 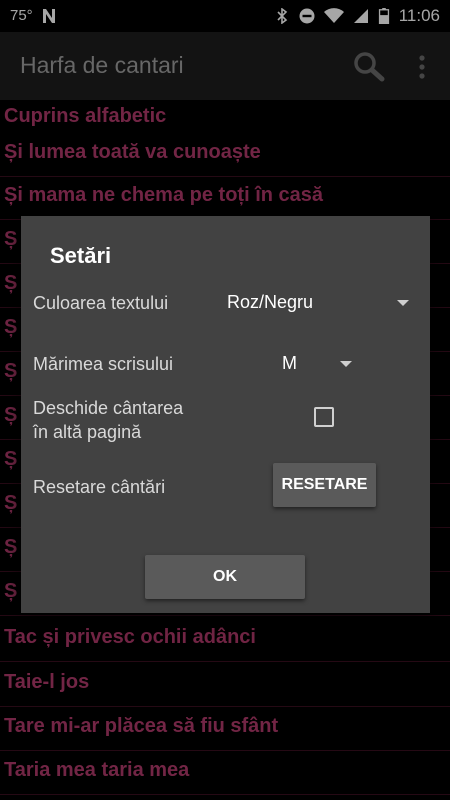 I want to click on font-size-dropdown: M, so click(x=321, y=363).